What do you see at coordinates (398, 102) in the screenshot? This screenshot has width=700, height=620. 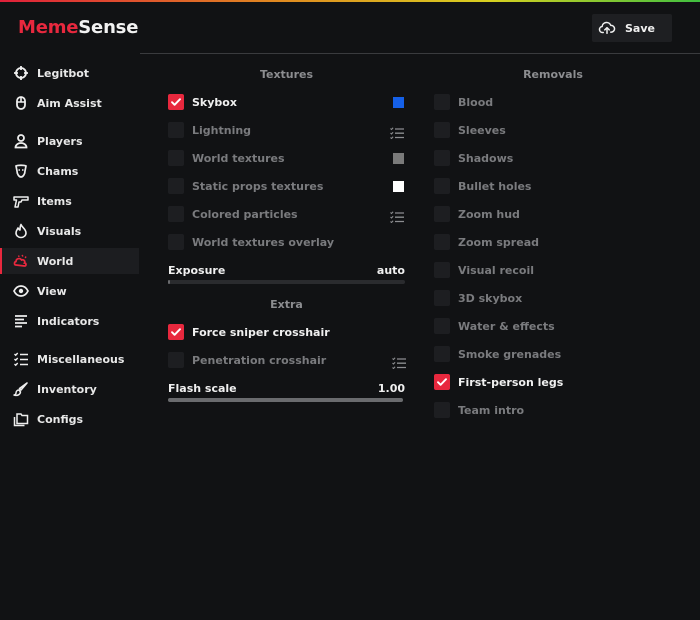 I see `skybox-color-swatch` at bounding box center [398, 102].